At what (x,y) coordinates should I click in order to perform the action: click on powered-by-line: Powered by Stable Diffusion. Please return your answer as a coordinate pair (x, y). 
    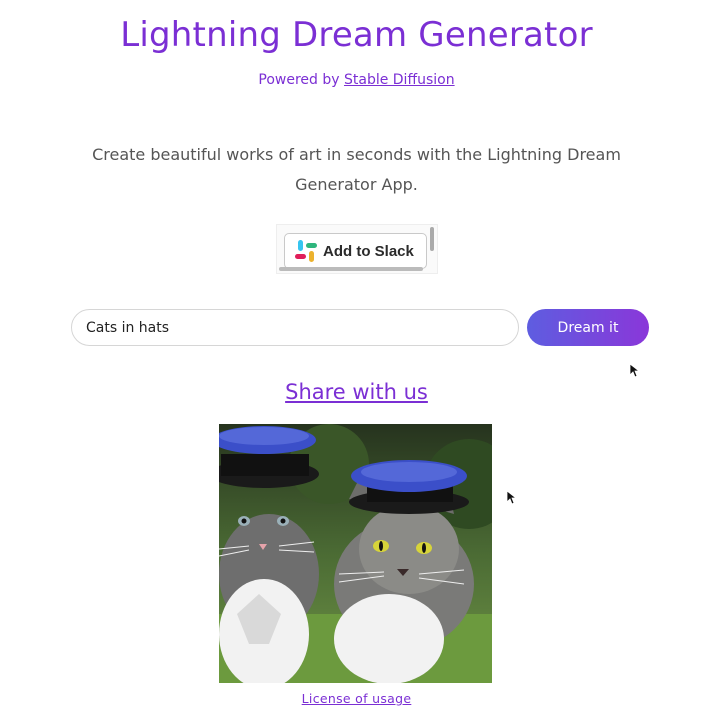
    Looking at the image, I should click on (356, 80).